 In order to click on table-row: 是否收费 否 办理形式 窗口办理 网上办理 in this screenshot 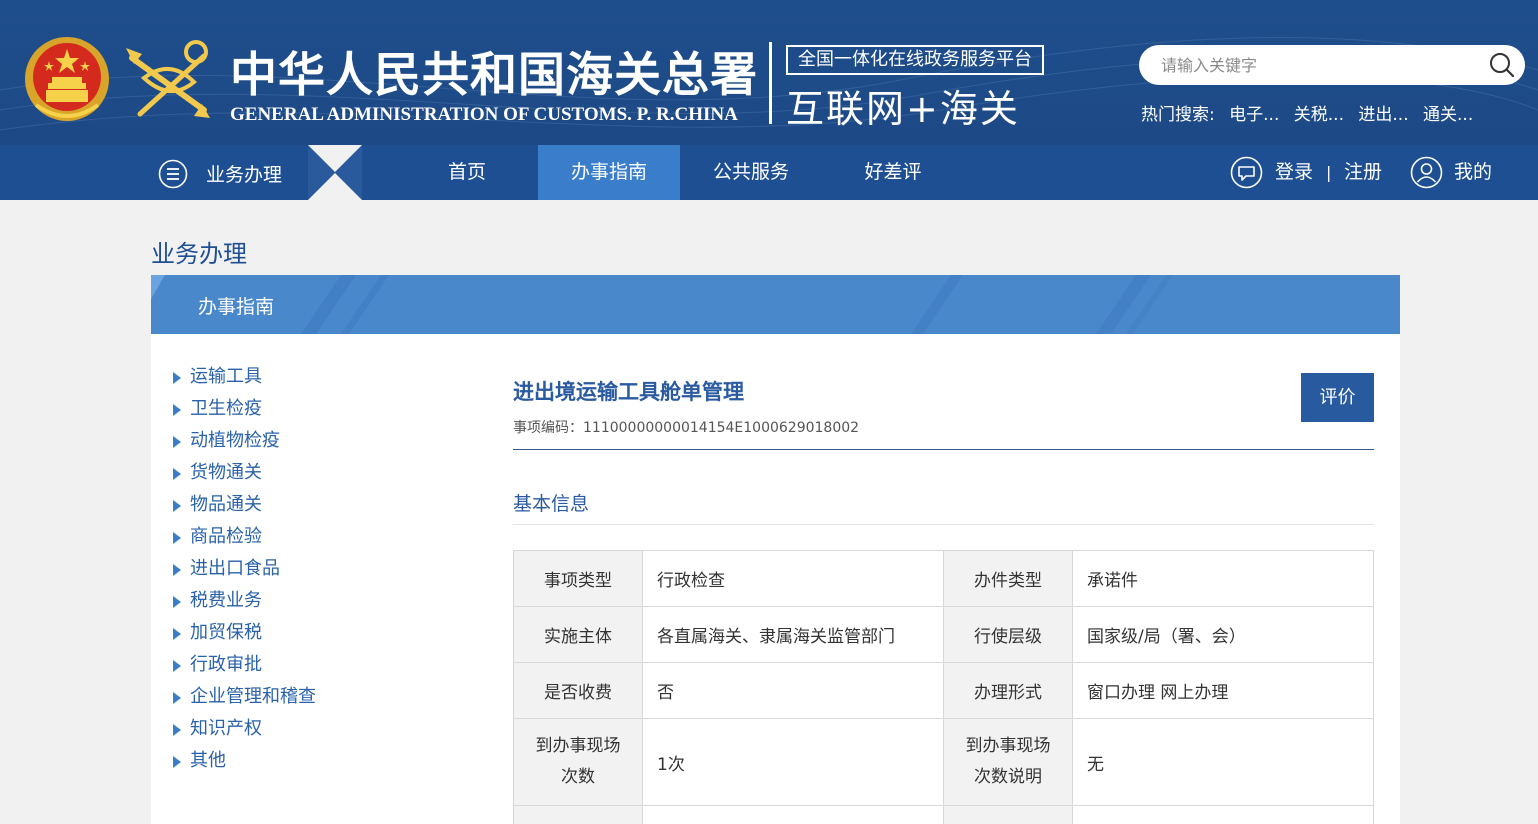, I will do `click(943, 690)`.